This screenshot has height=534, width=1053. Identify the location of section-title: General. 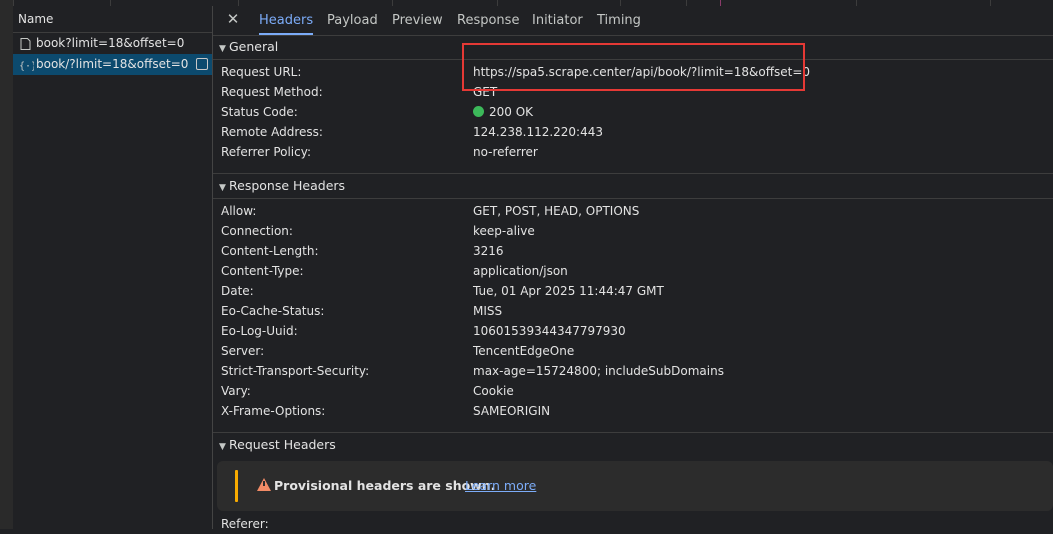
(254, 46).